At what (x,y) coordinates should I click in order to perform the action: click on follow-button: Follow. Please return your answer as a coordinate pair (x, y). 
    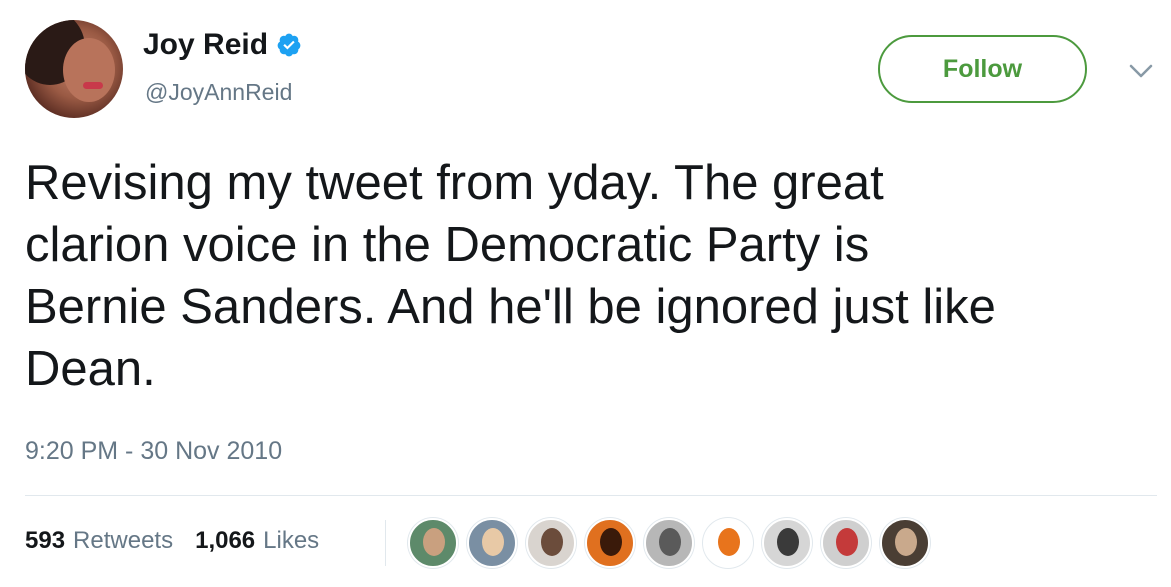
    Looking at the image, I should click on (982, 69).